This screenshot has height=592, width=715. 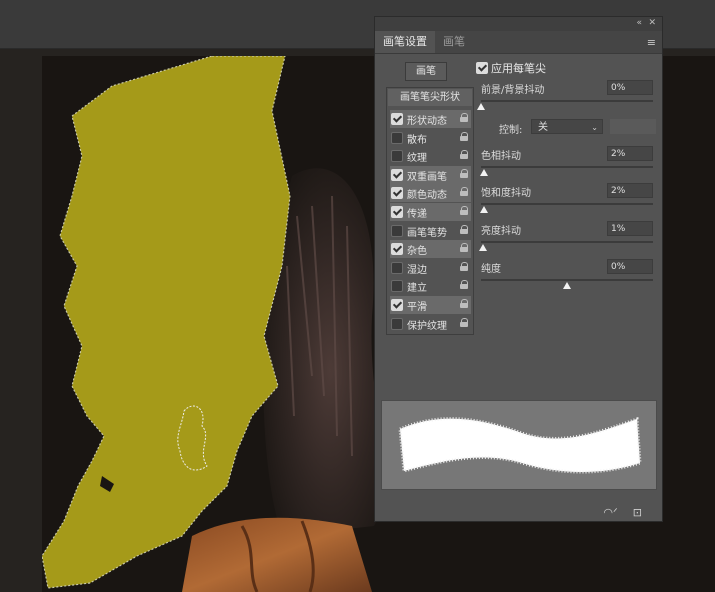 What do you see at coordinates (567, 280) in the screenshot?
I see `purity-slider` at bounding box center [567, 280].